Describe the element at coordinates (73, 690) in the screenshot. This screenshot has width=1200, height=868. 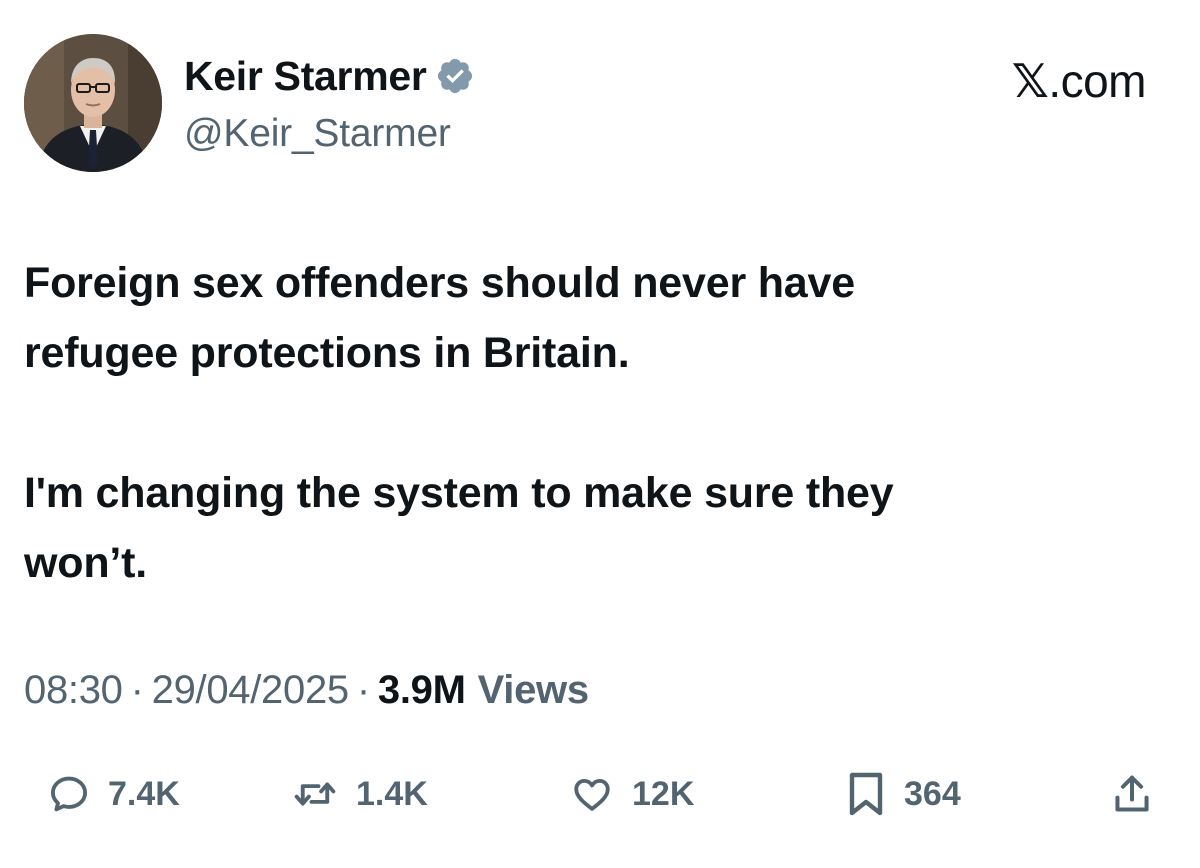
I see `tweet-time: 08:30` at that location.